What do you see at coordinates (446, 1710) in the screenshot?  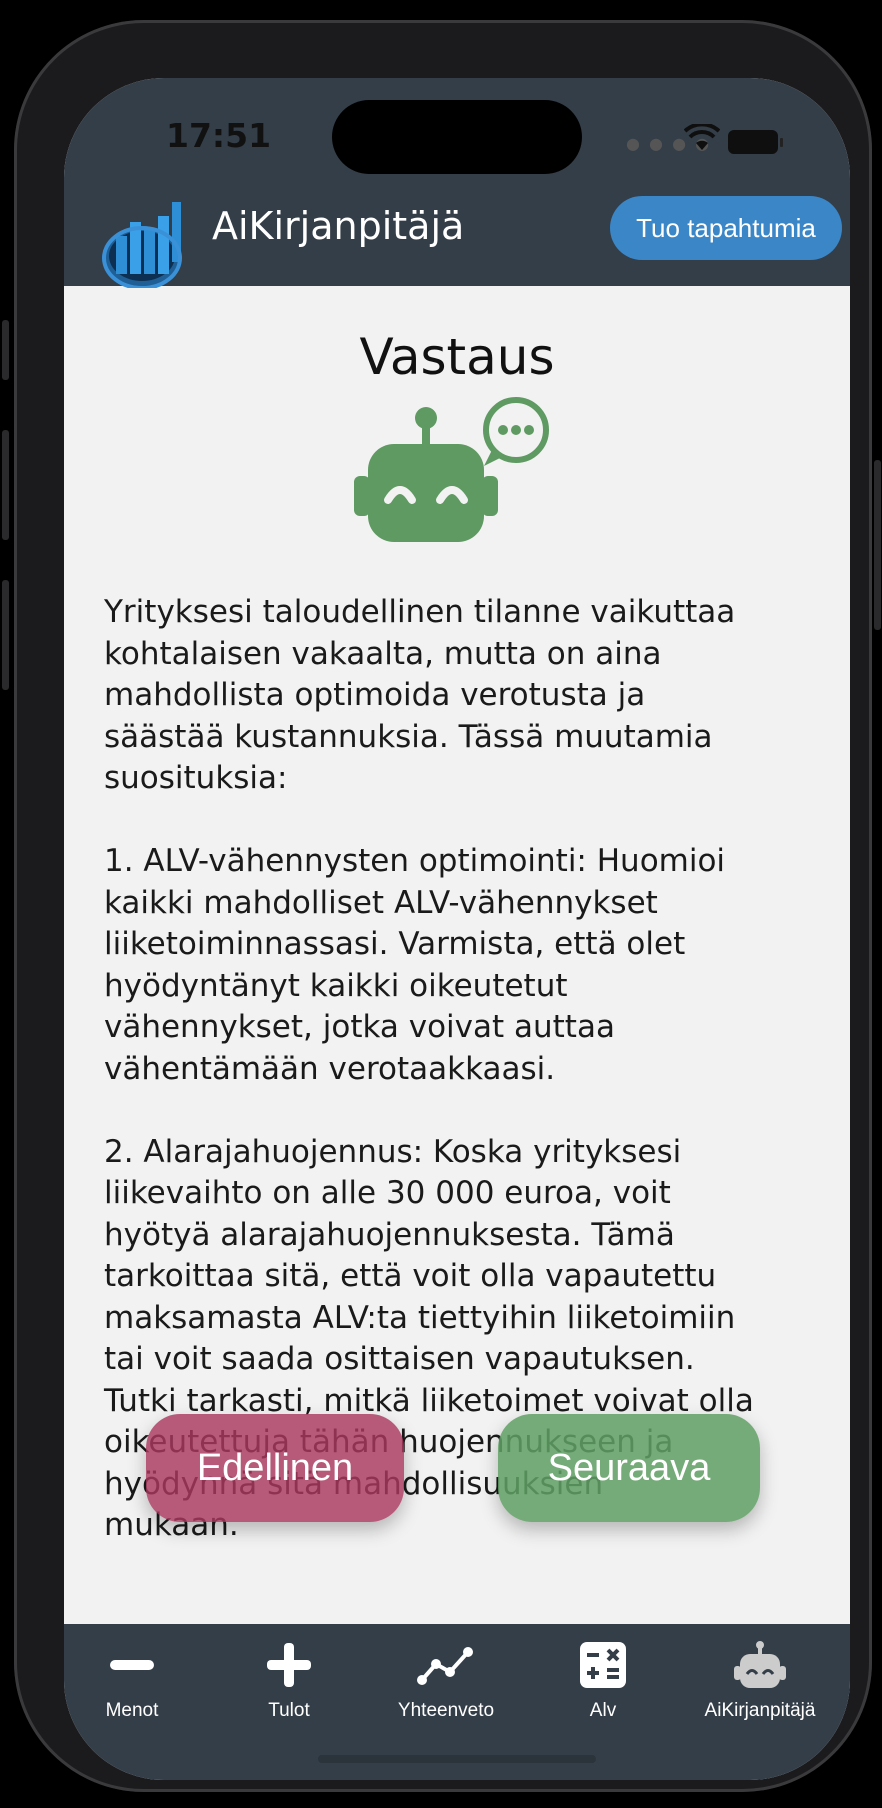 I see `tab-label: Yhteenveto` at bounding box center [446, 1710].